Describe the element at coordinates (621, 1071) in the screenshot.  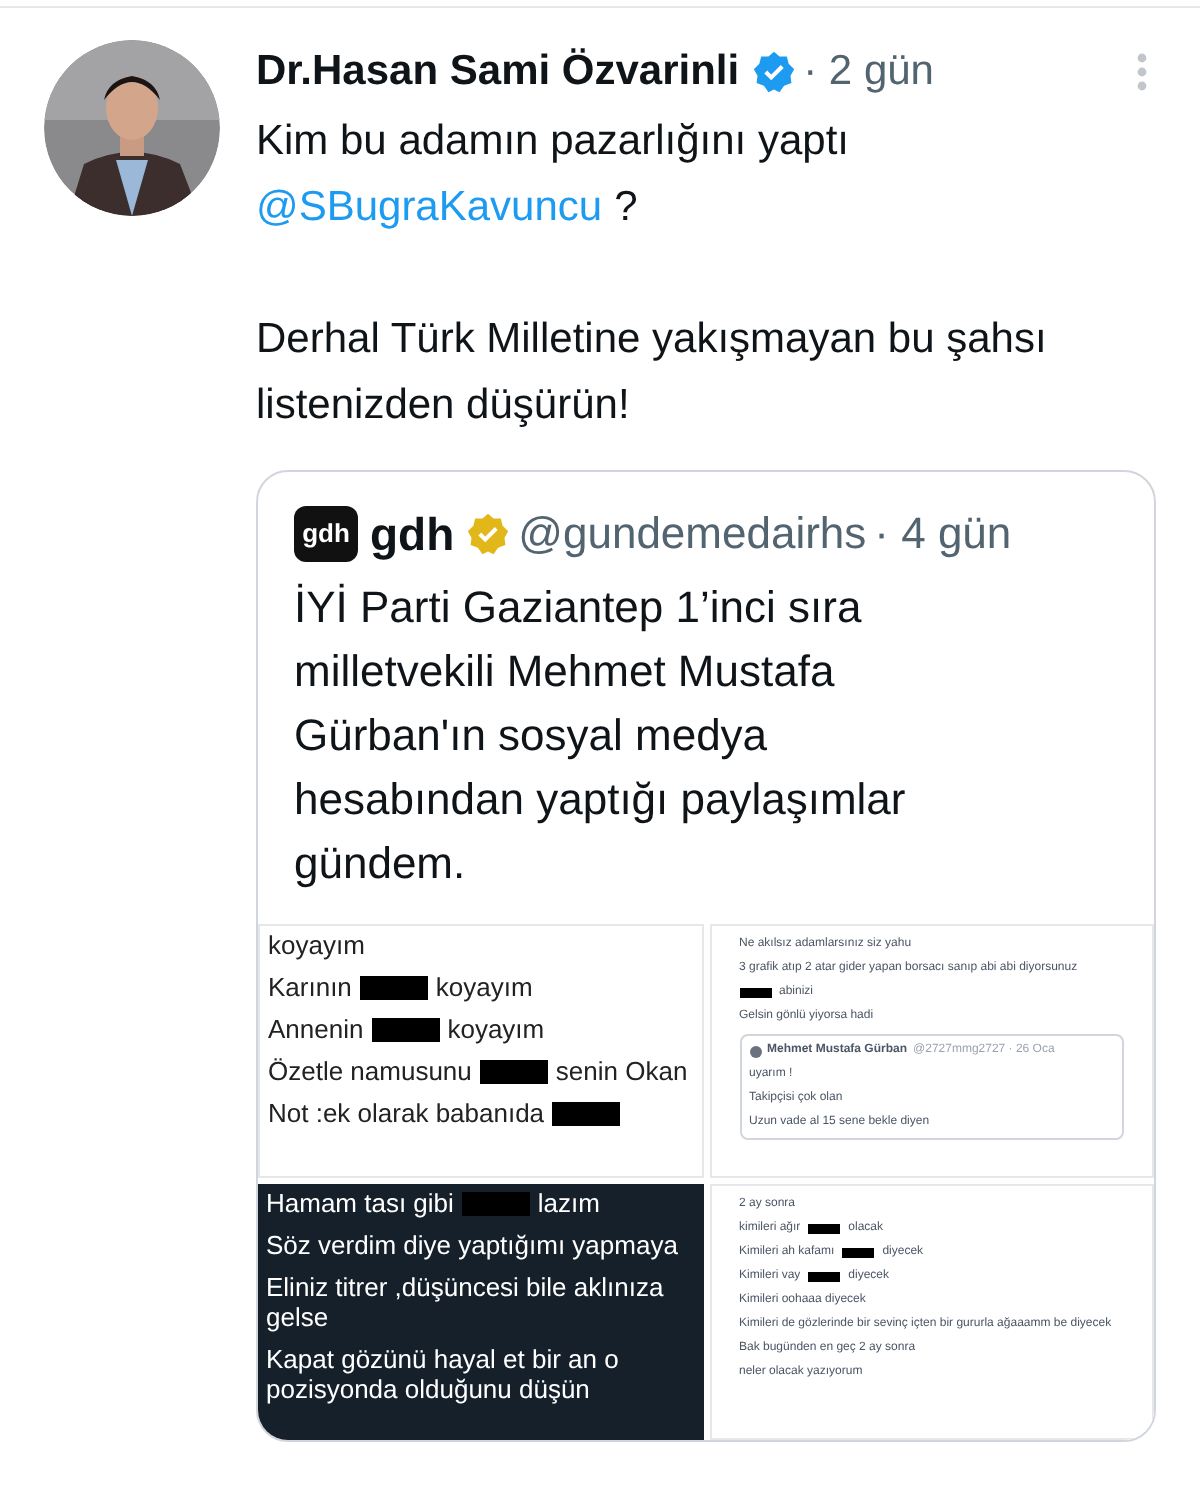
I see `image-text: senin Okan` at that location.